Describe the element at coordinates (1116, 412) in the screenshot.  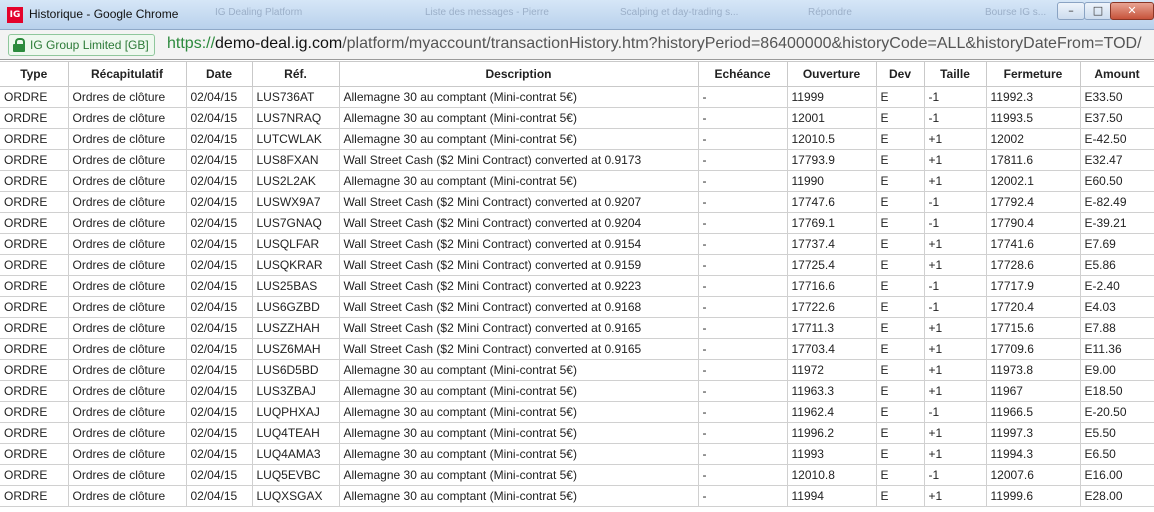
I see `cell-amount: E-20.50` at that location.